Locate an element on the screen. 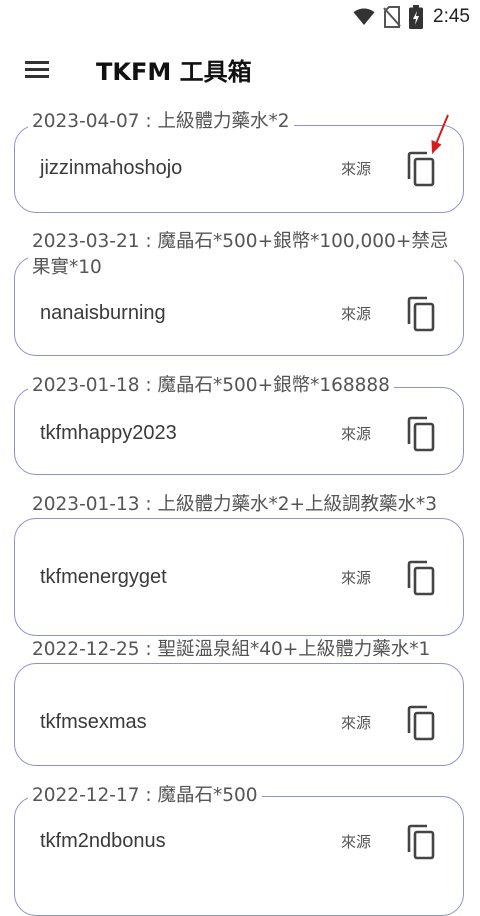  code-text: tkfmsexmas is located at coordinates (93, 722).